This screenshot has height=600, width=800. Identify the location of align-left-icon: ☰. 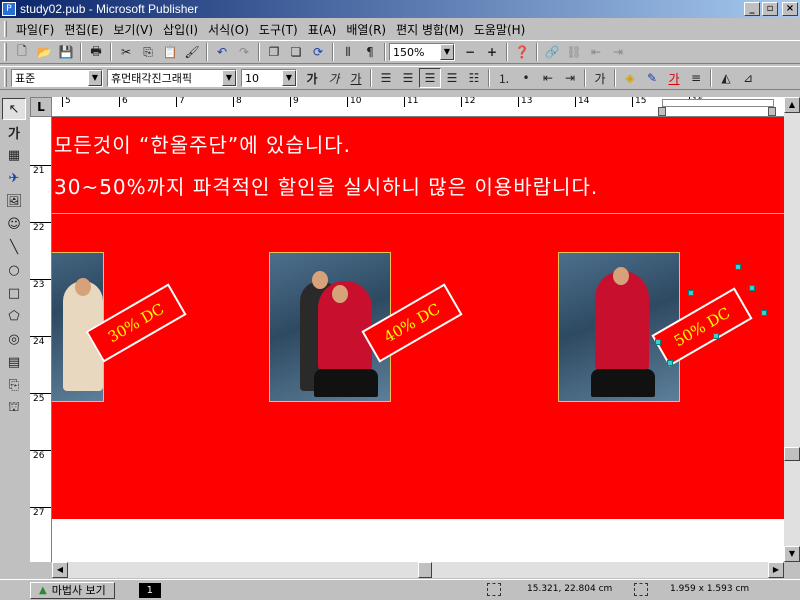
(386, 78).